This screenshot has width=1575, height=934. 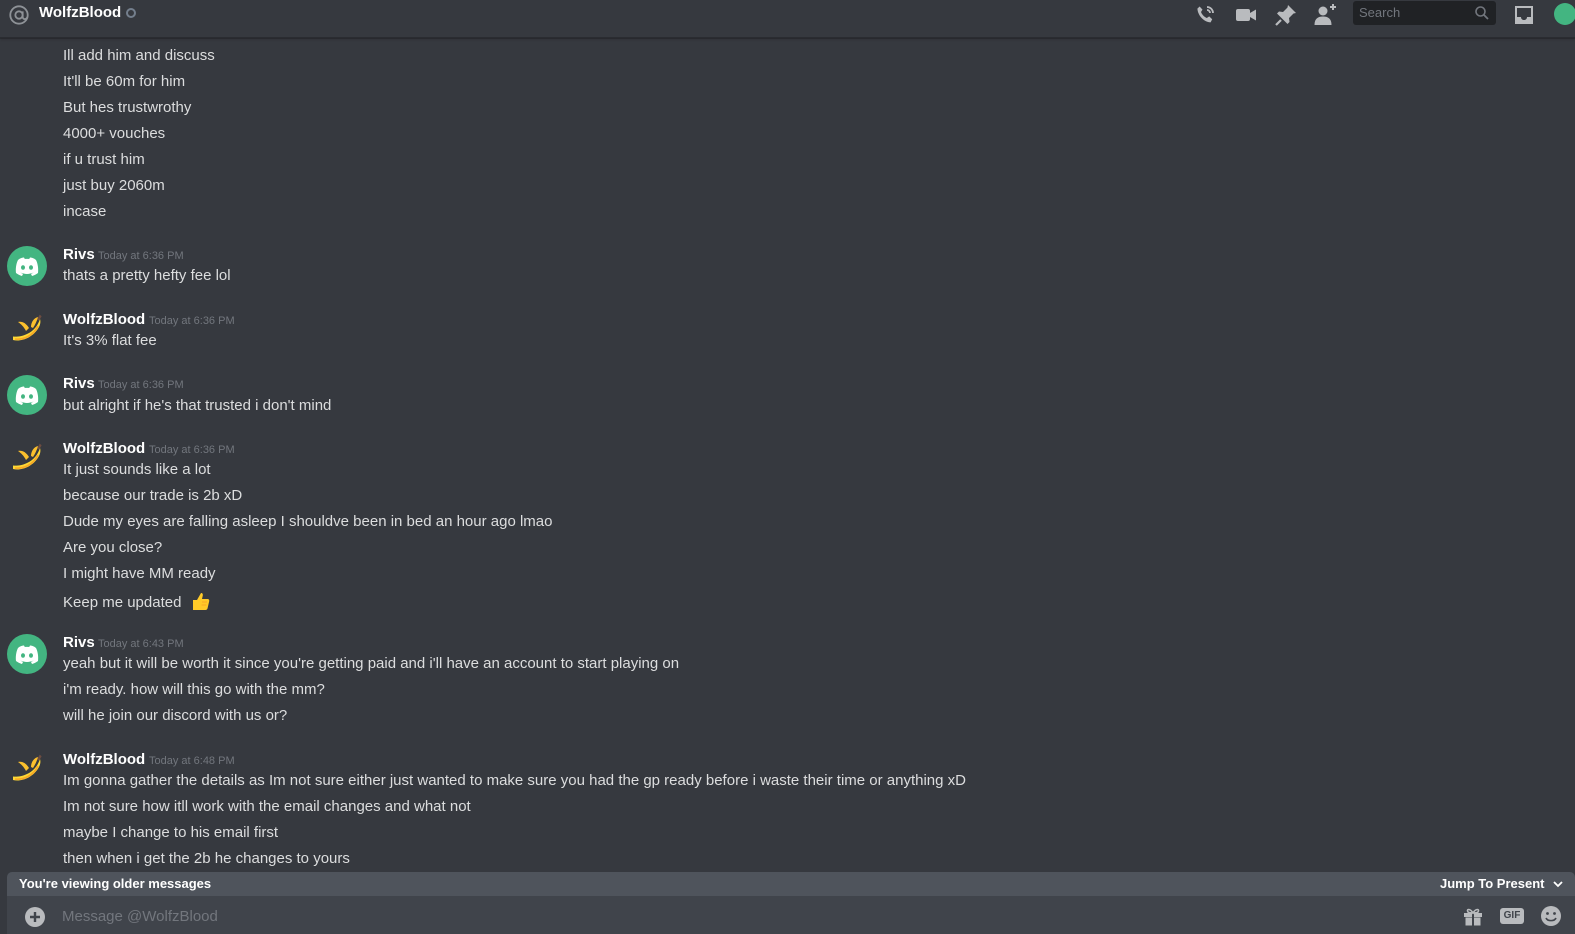 What do you see at coordinates (1246, 15) in the screenshot?
I see `video-call-icon` at bounding box center [1246, 15].